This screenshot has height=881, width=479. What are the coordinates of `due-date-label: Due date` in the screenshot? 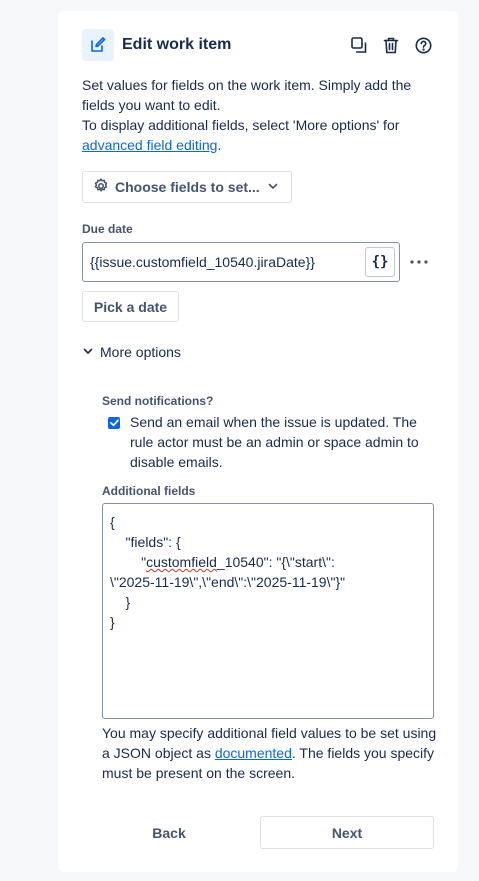 It's located at (107, 229).